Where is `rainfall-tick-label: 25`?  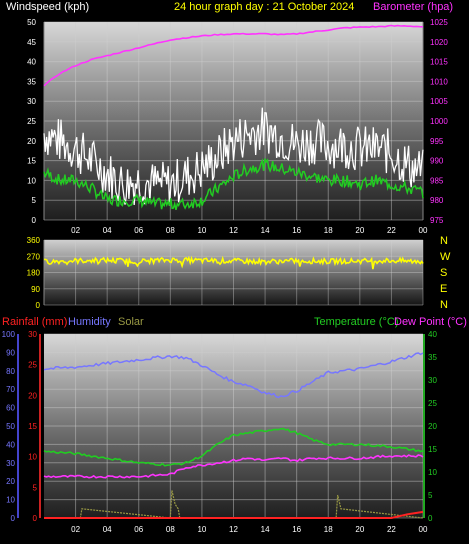
rainfall-tick-label: 25 is located at coordinates (32, 365).